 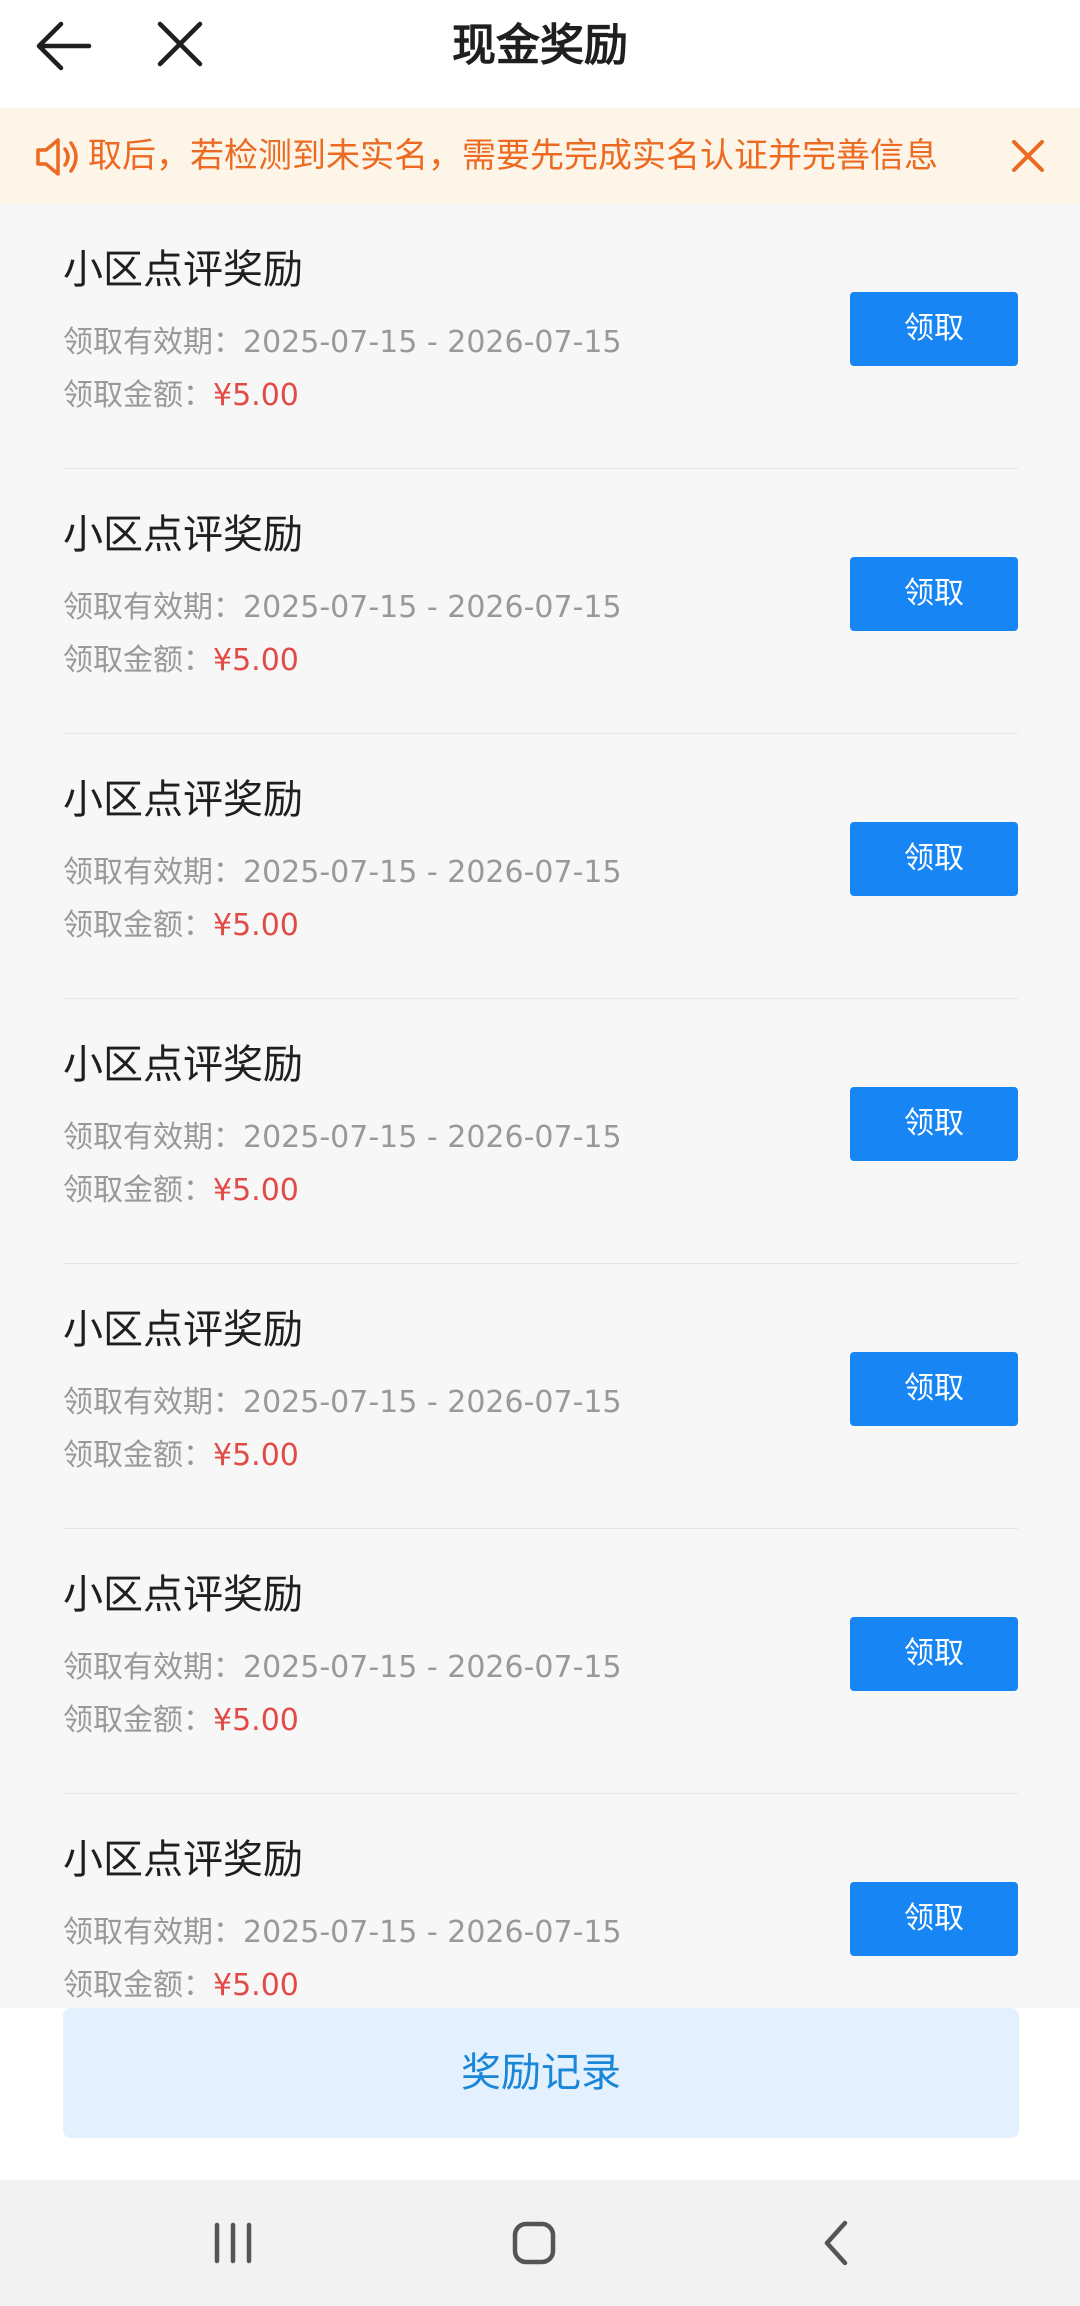 I want to click on bottom-action-area: 奖励记录, so click(x=540, y=2094).